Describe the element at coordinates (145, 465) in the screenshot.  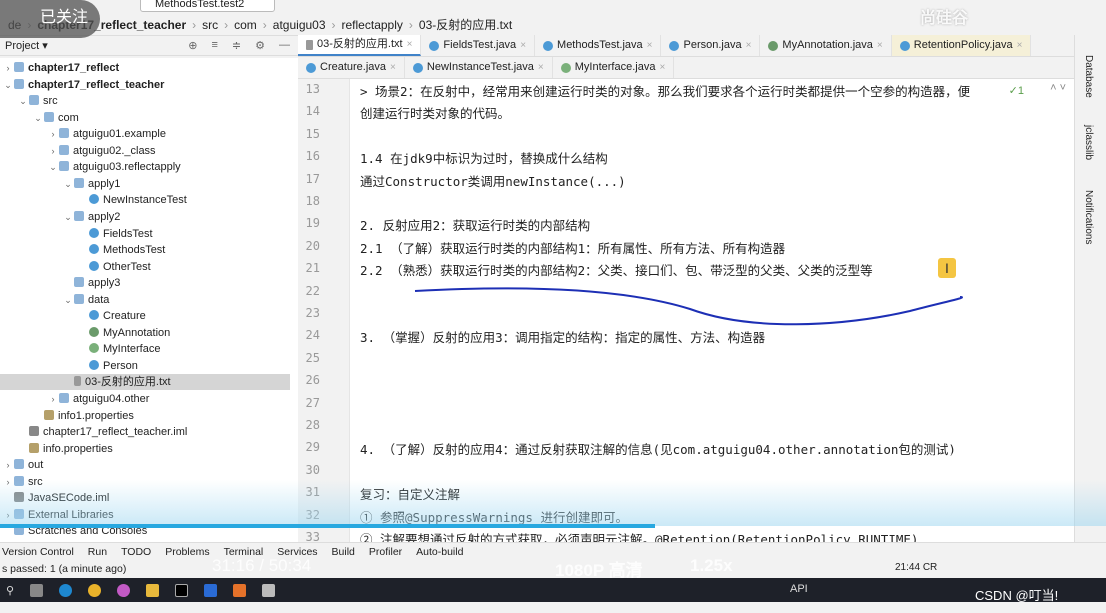
I see `tree-item: › out` at that location.